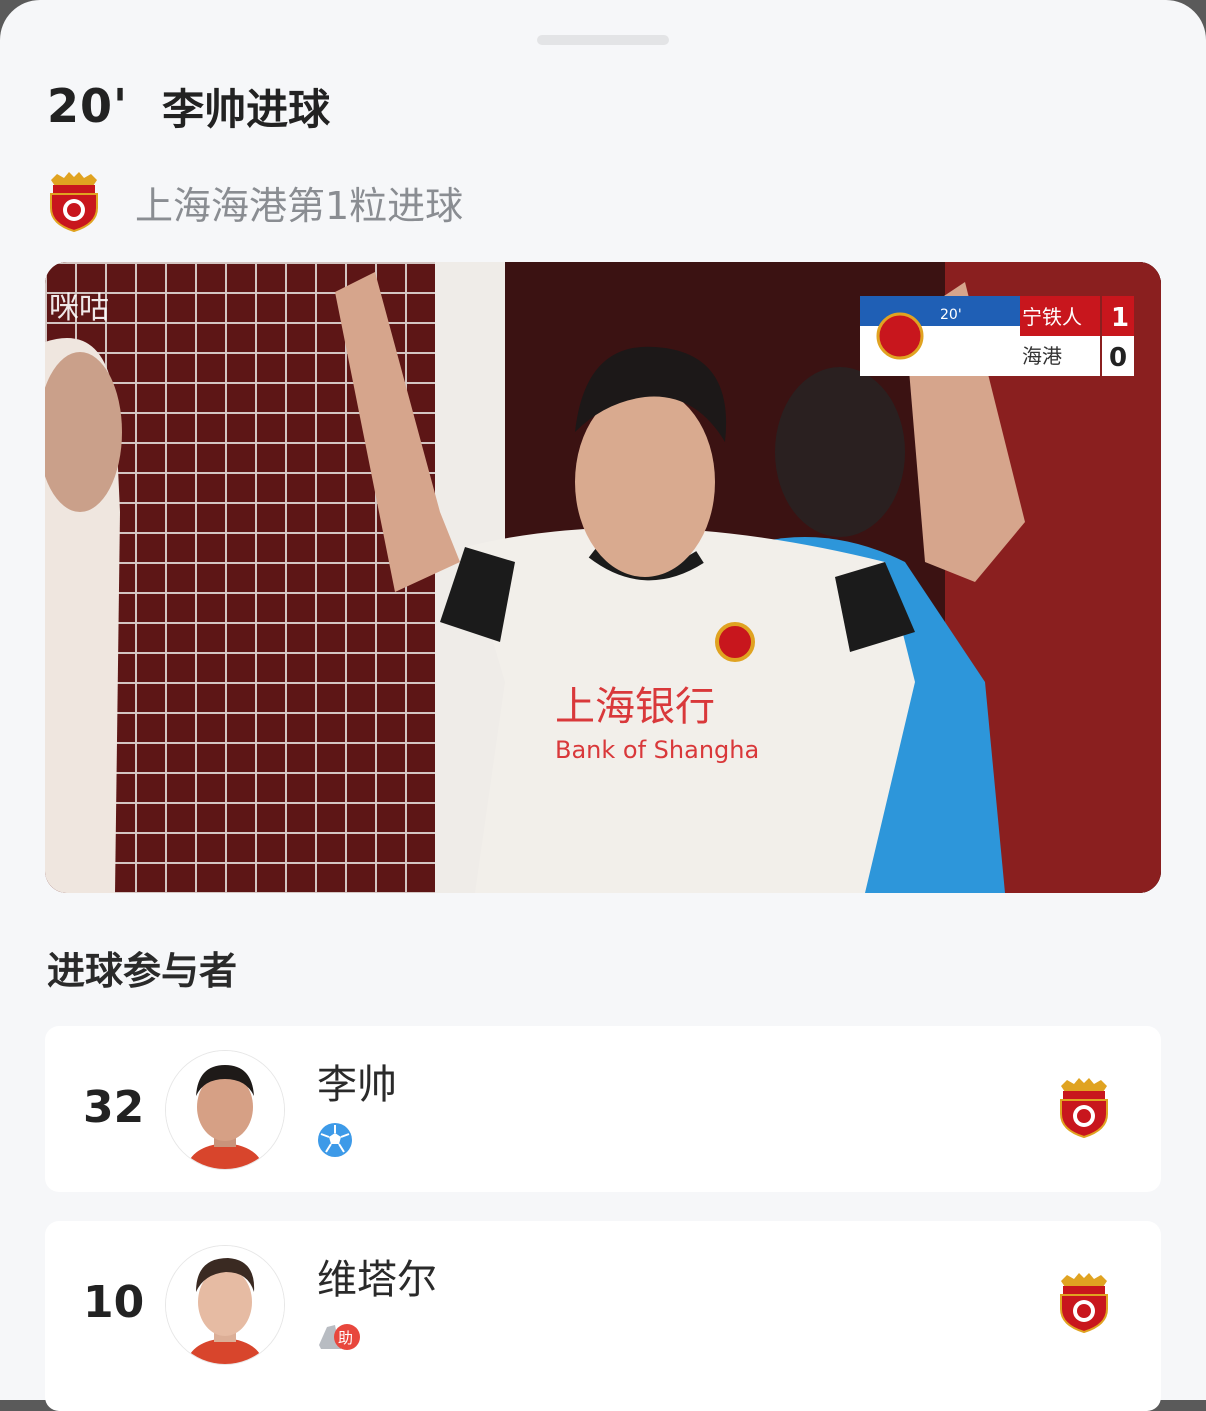 The image size is (1206, 1411). I want to click on shanghai-port-crest-icon, so click(74, 202).